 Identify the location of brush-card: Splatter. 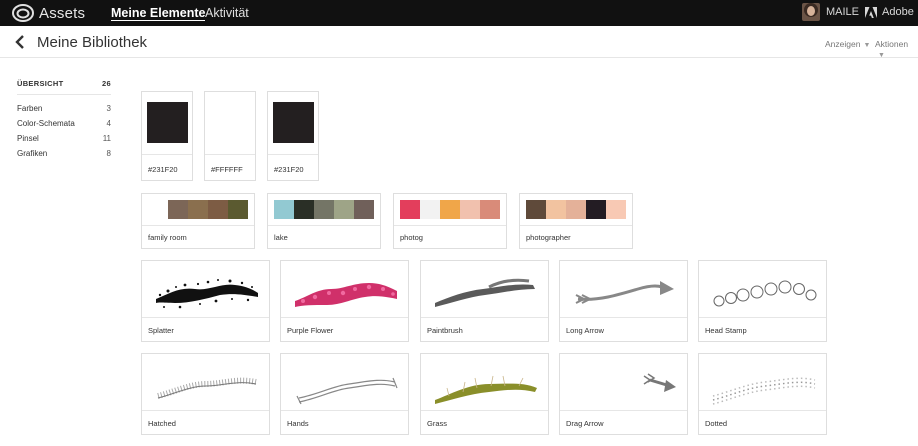
(205, 301).